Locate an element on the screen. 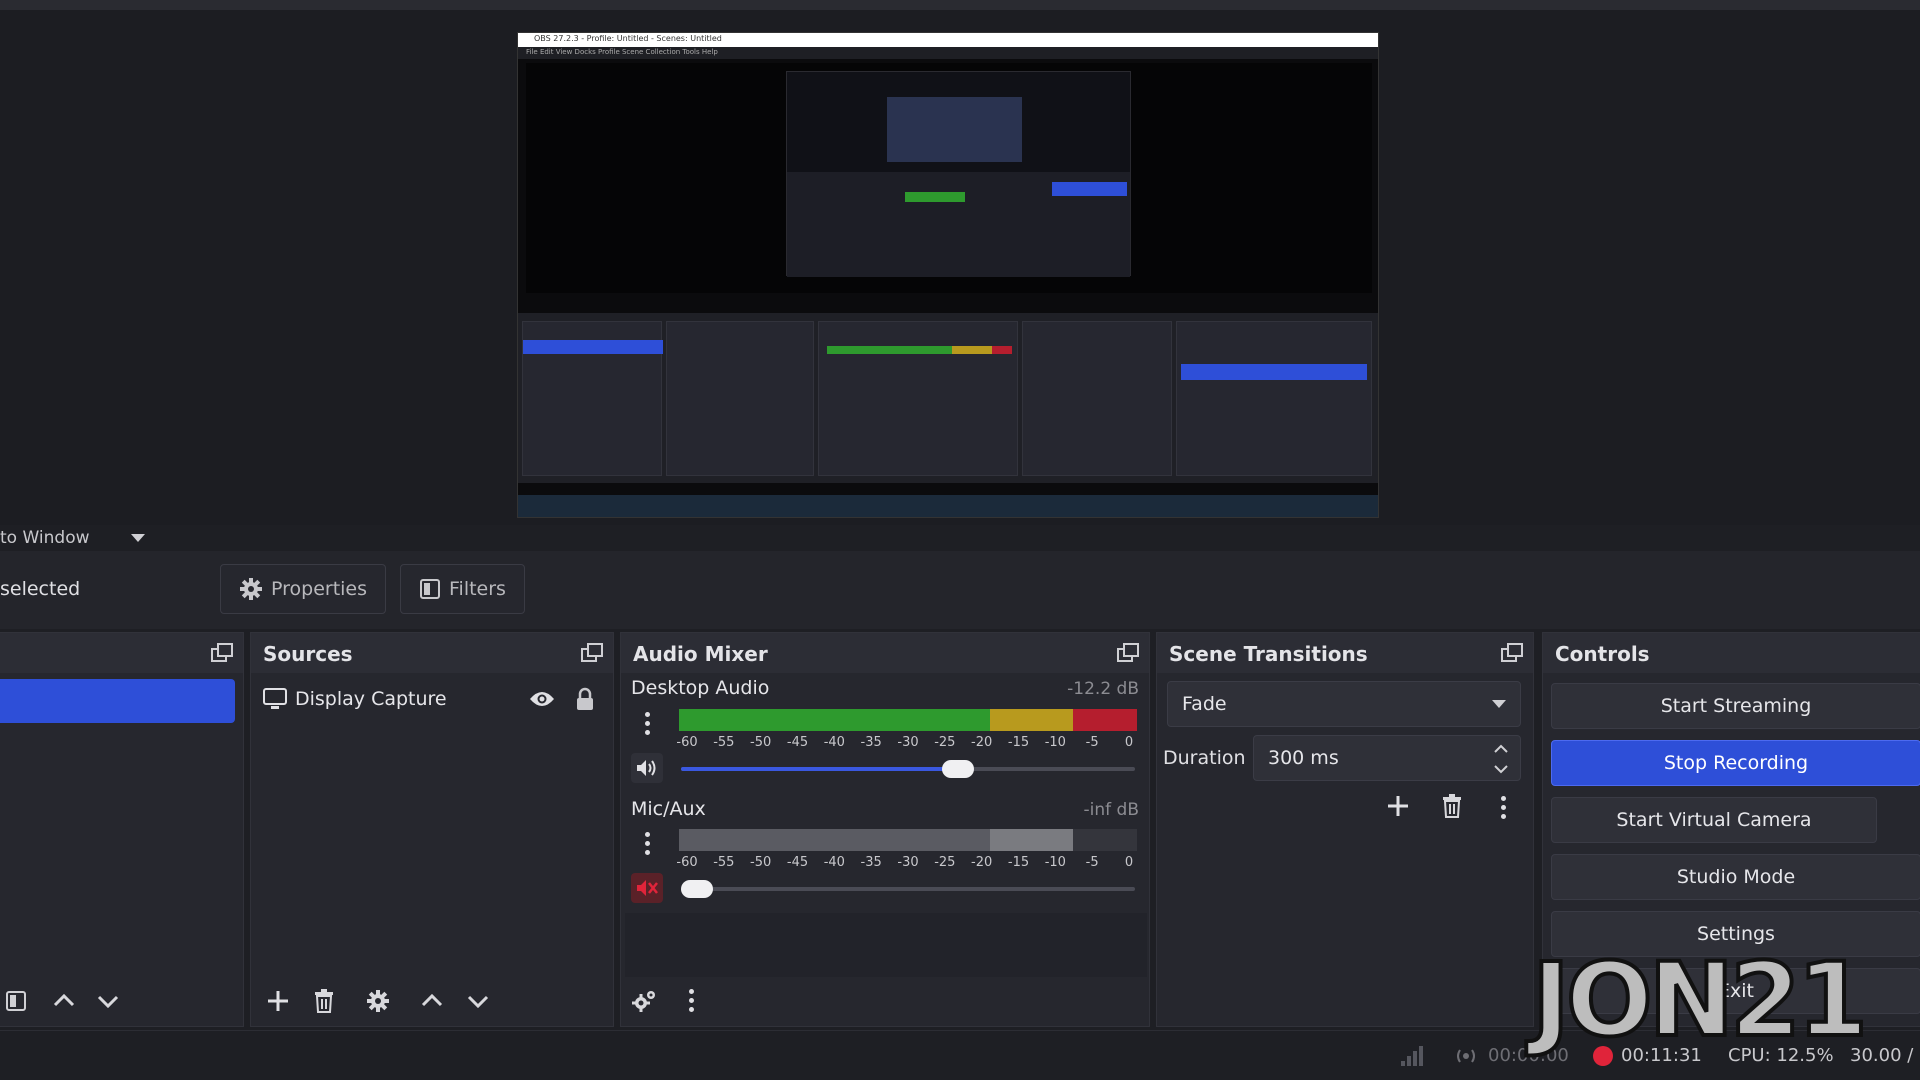 This screenshot has width=1920, height=1080. scene-transitions-header: Scene Transitions is located at coordinates (1345, 653).